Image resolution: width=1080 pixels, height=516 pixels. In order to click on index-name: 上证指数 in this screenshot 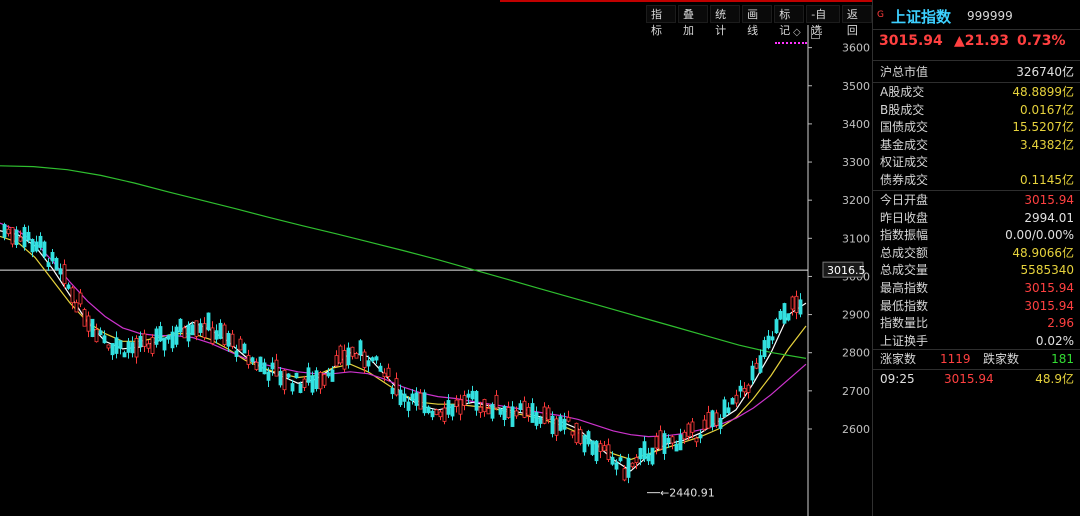, I will do `click(921, 16)`.